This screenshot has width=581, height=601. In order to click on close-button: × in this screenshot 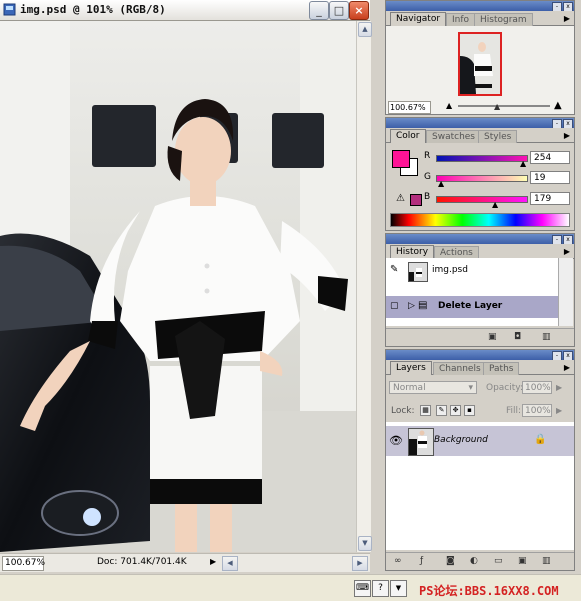, I will do `click(359, 10)`.